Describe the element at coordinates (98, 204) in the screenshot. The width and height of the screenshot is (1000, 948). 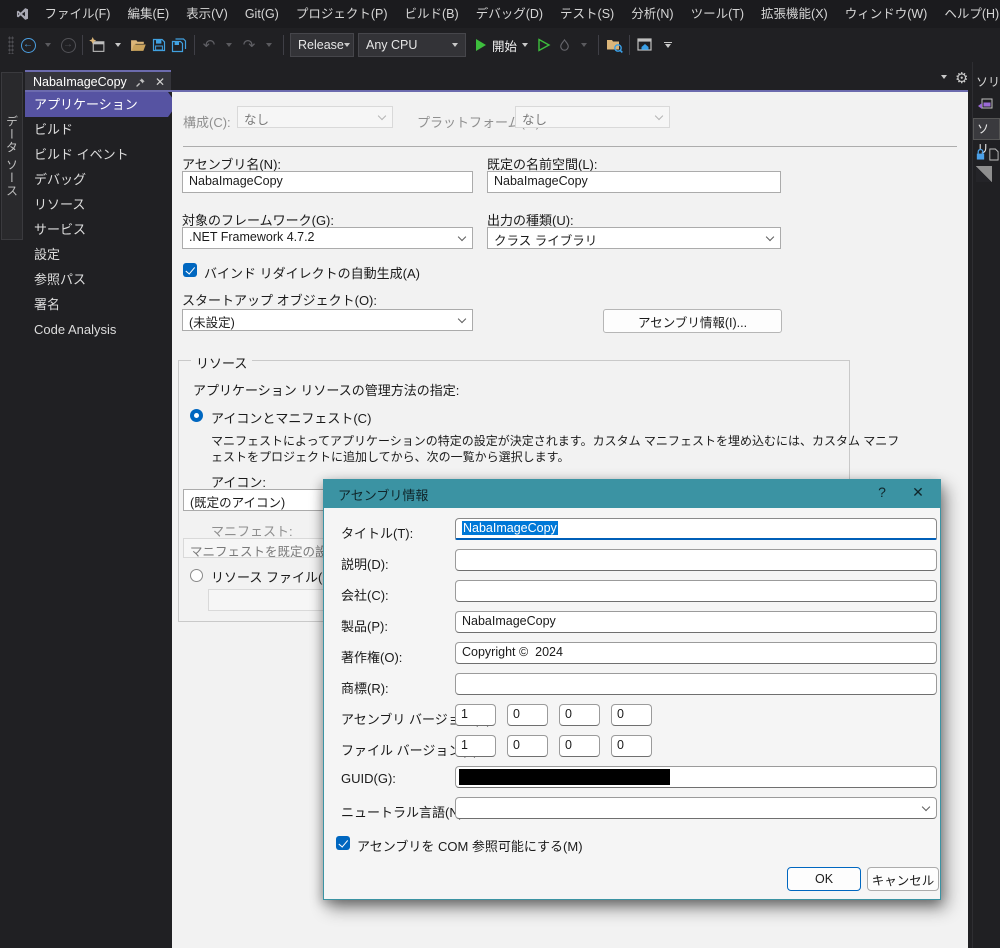
I see `nav-resources: リソース` at that location.